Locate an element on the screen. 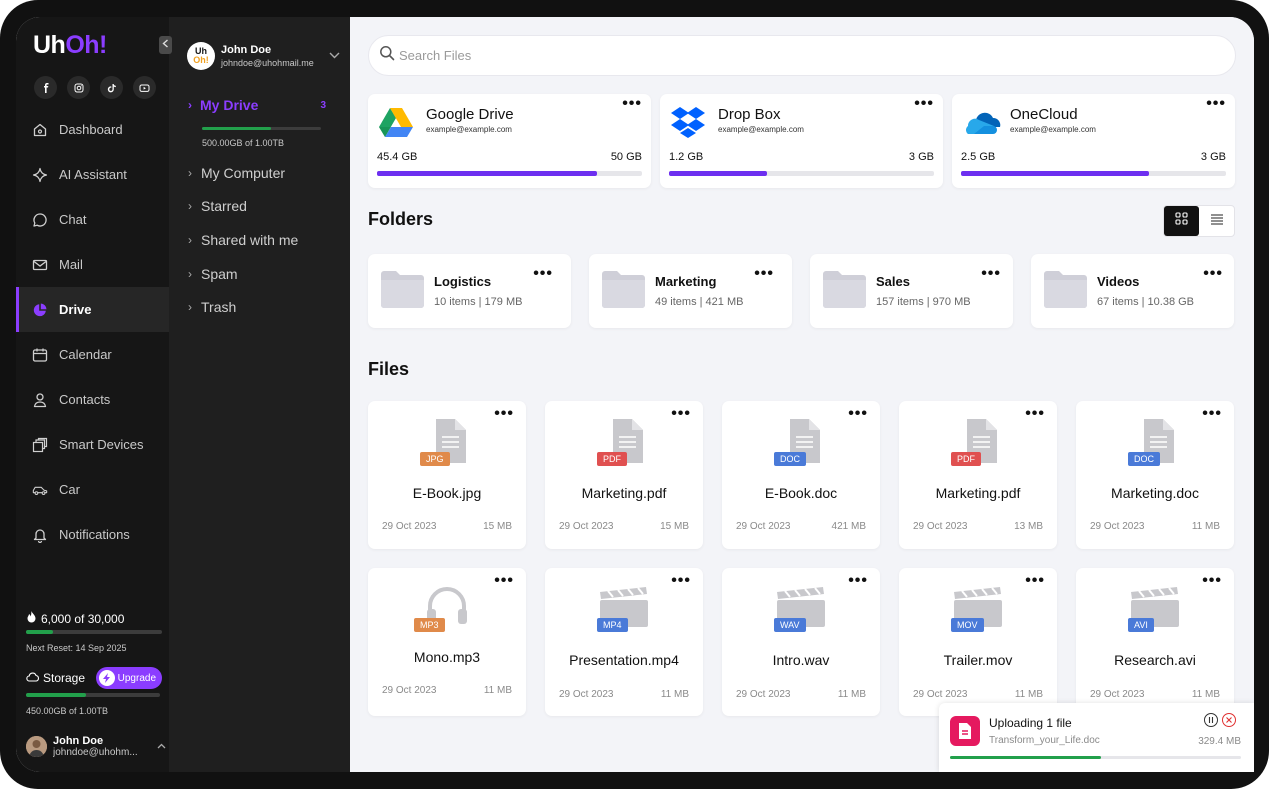  credits-widget: 6,000 of 30,000 Next Reset: 14 Sep 2025 is located at coordinates (94, 632).